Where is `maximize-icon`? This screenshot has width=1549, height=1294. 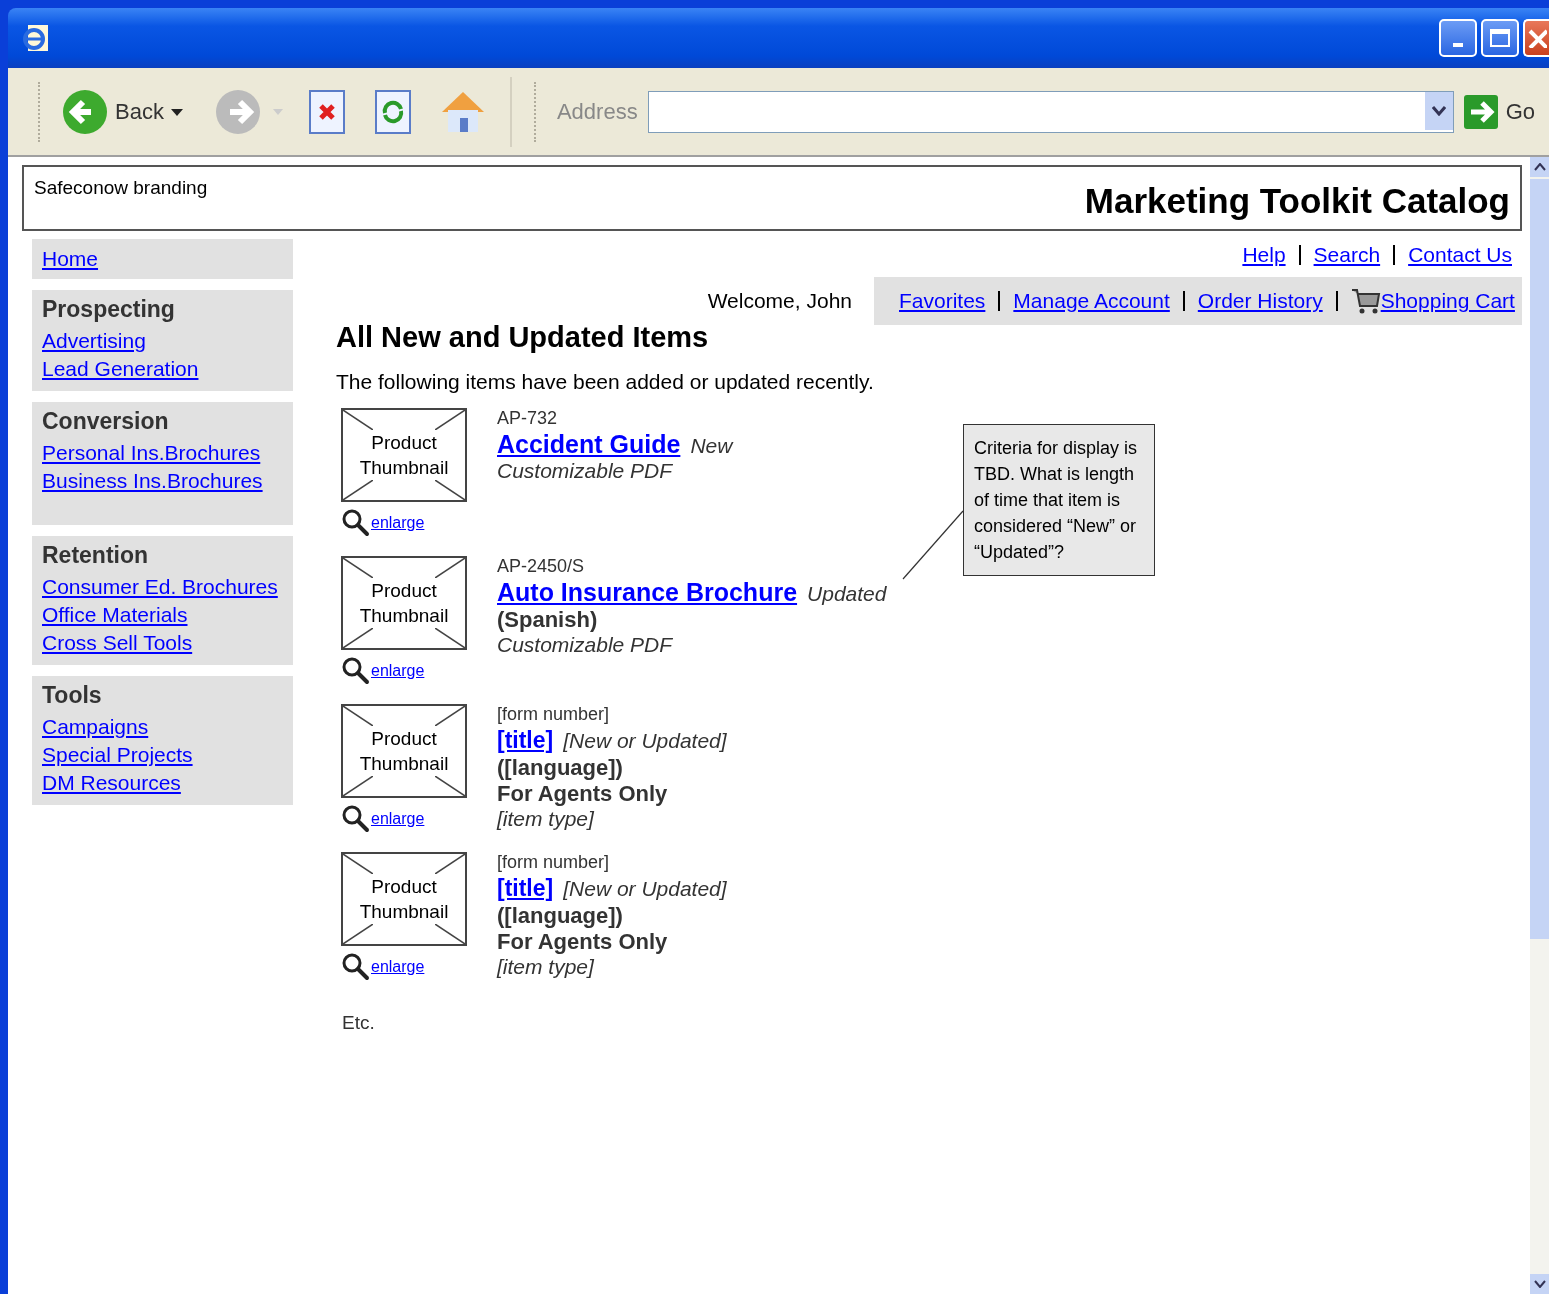
maximize-icon is located at coordinates (1500, 38).